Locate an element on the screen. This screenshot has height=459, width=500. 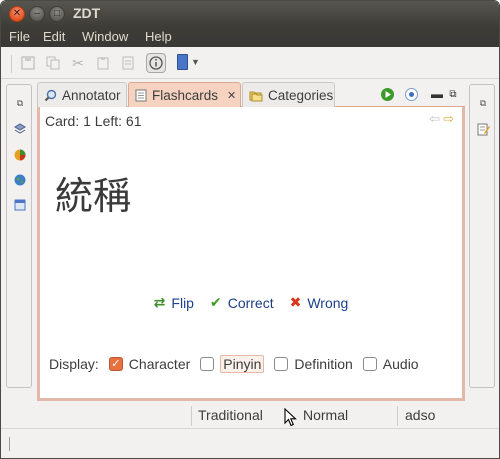
minimize-view-icon: ▬ is located at coordinates (437, 94).